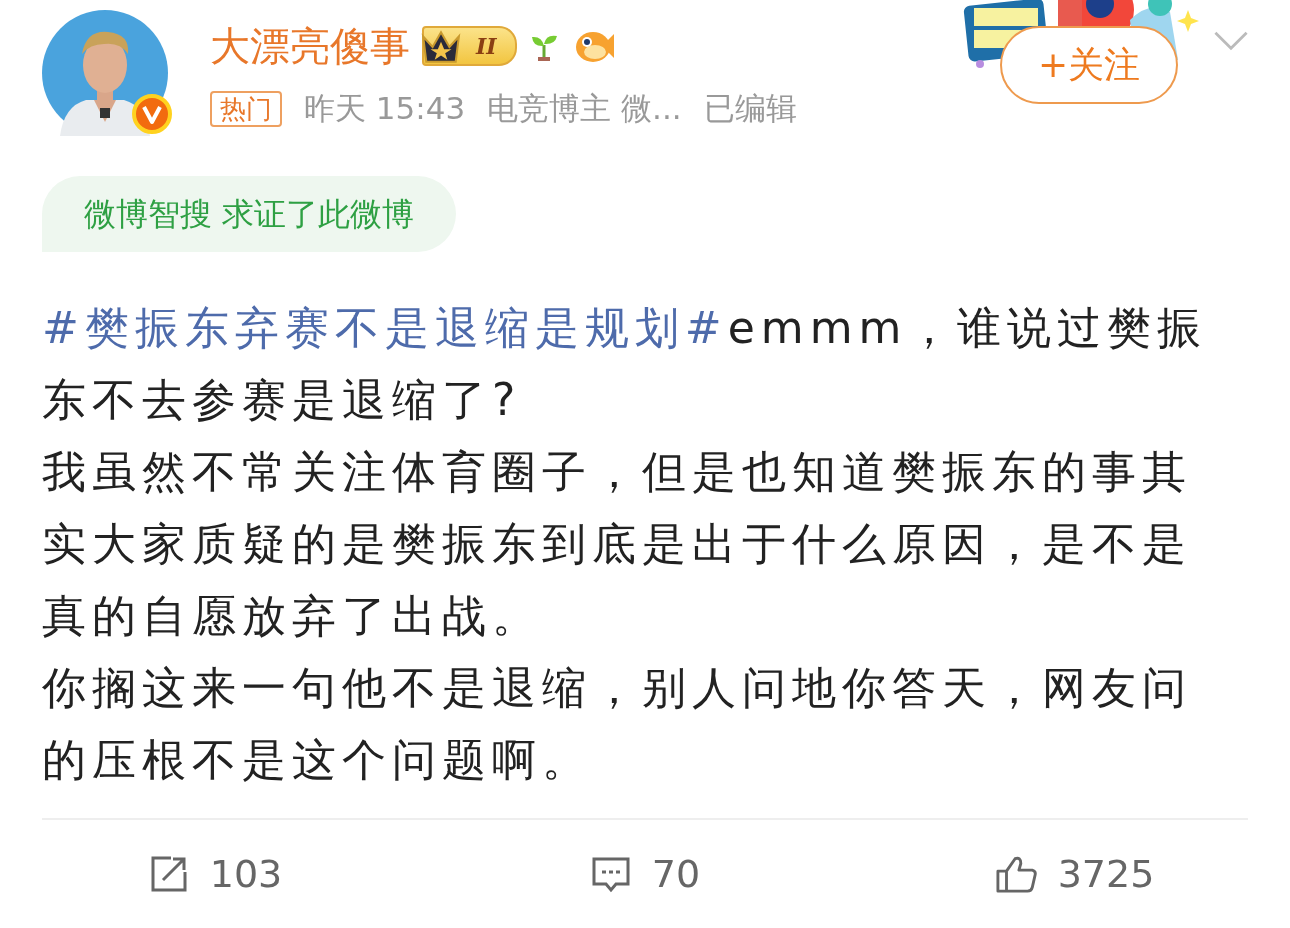 This screenshot has height=928, width=1290. I want to click on post-text: #樊振东弃赛不是退缩是规划#emmm，谁说过樊振东不去参赛是退缩了?, so click(625, 364).